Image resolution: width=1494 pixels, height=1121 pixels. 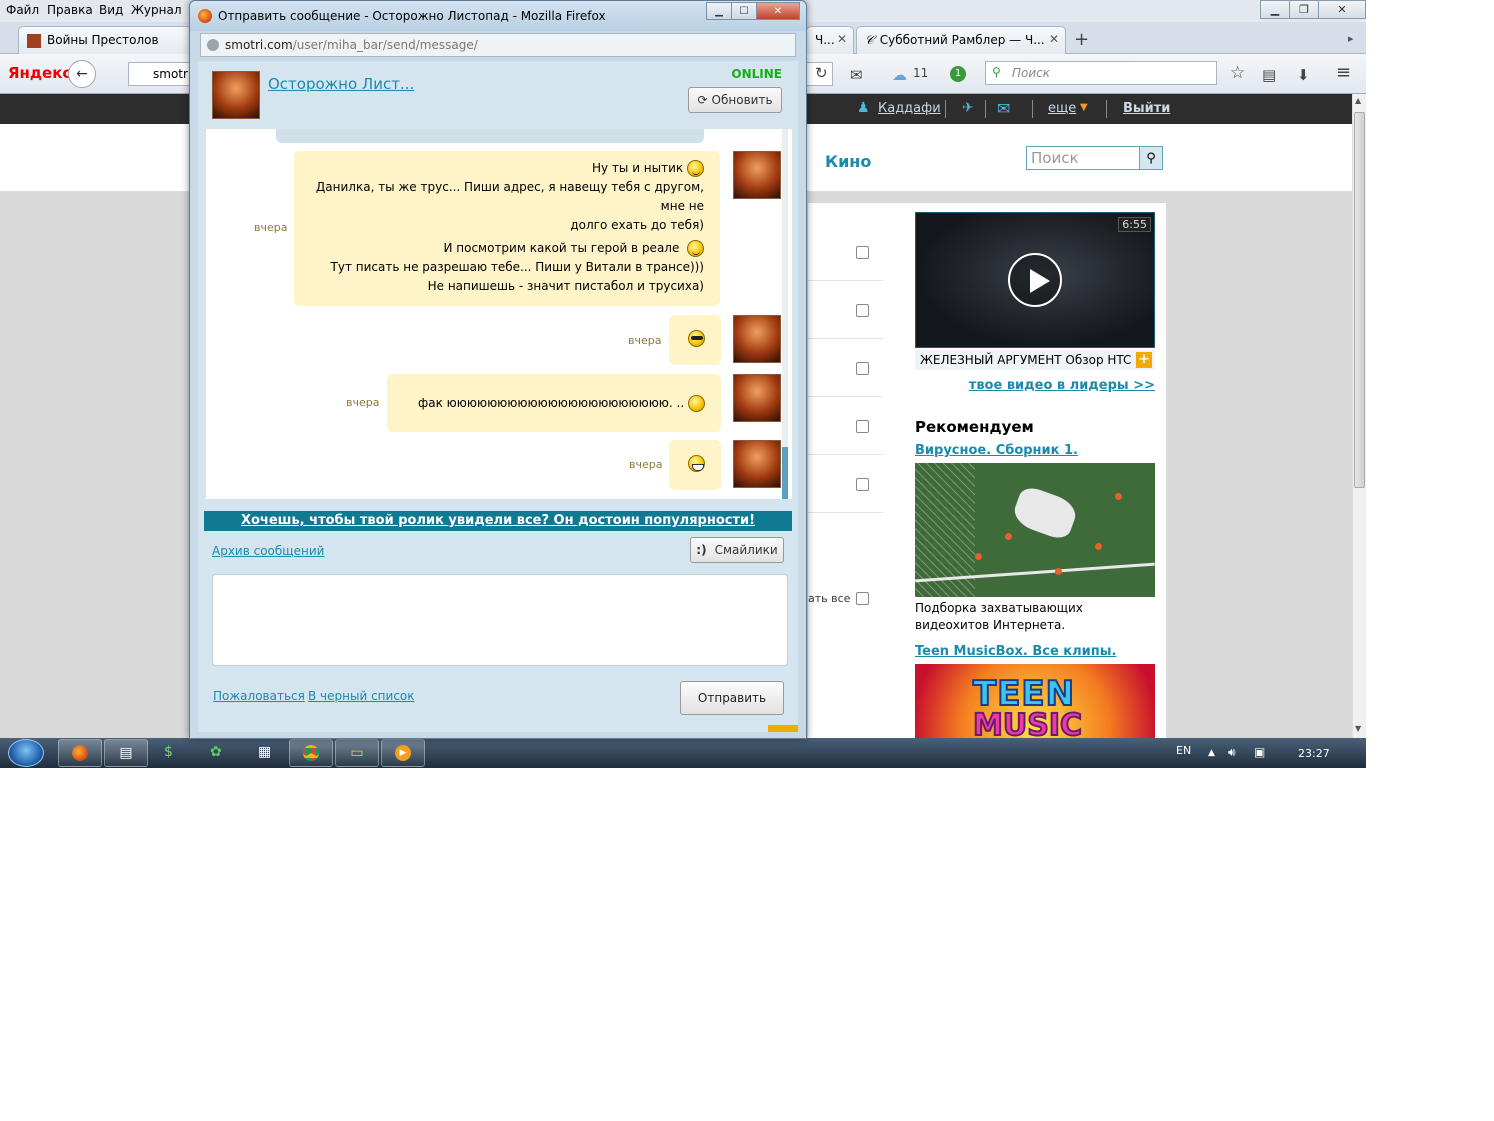 What do you see at coordinates (1304, 9) in the screenshot?
I see `restore-button: ❐` at bounding box center [1304, 9].